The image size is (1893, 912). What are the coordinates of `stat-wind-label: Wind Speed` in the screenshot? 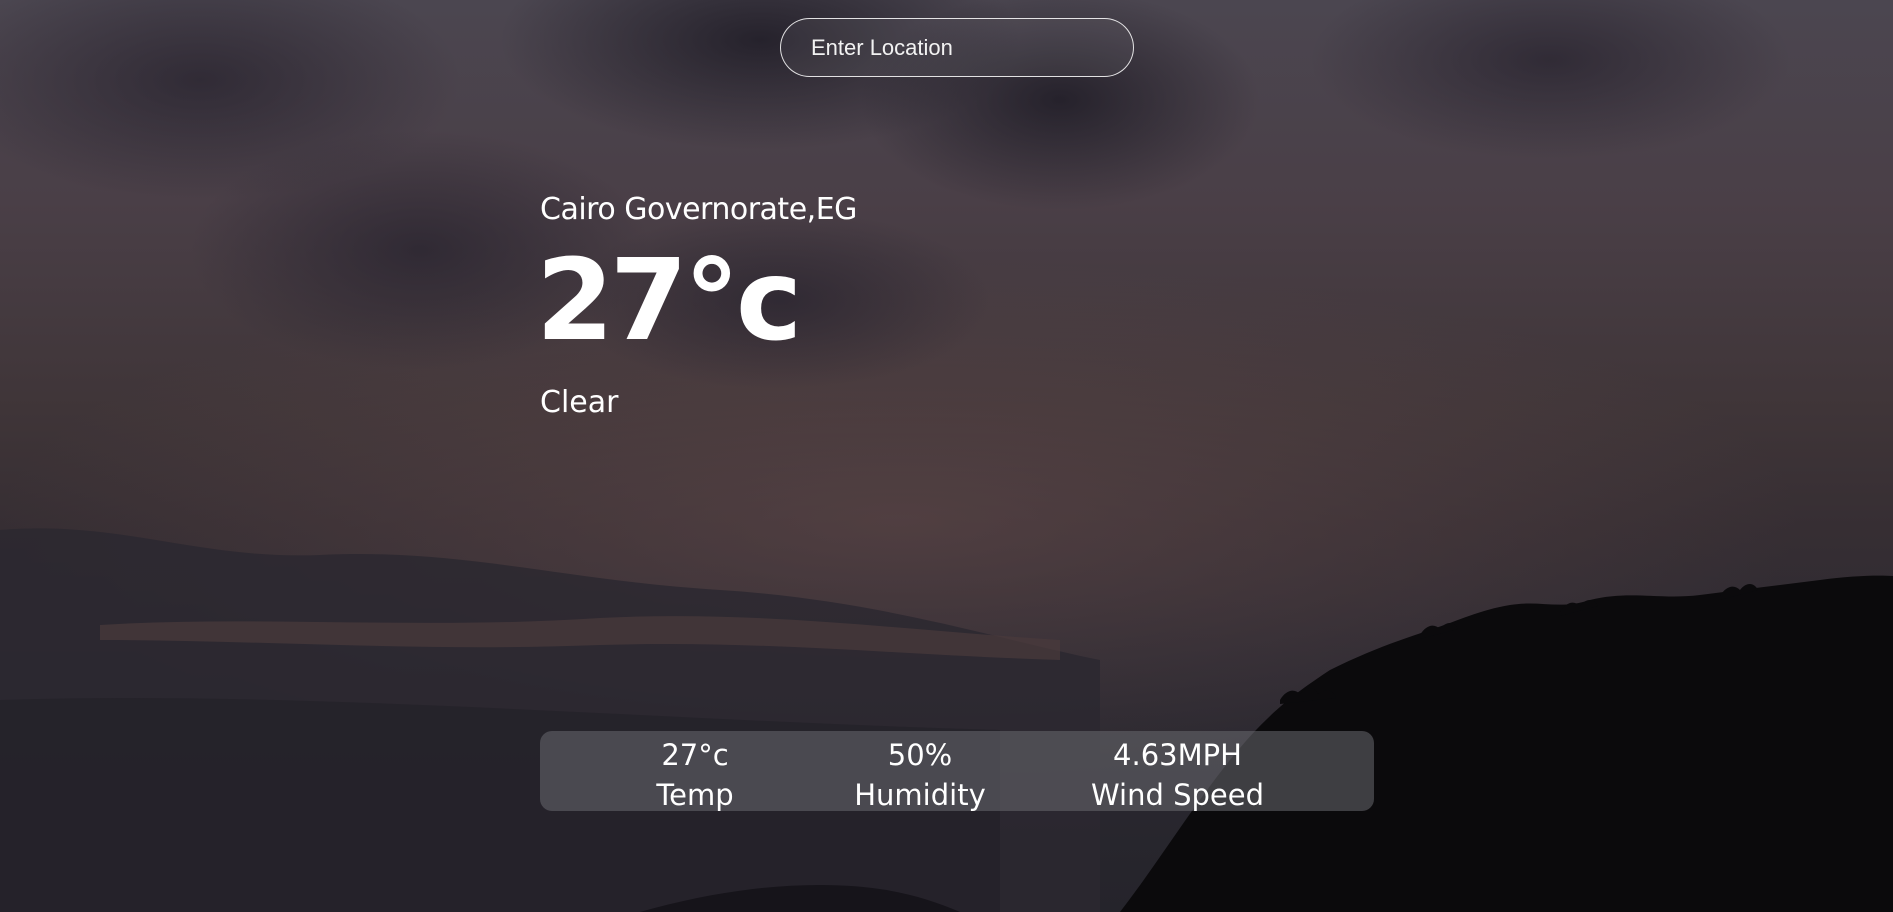 It's located at (1177, 795).